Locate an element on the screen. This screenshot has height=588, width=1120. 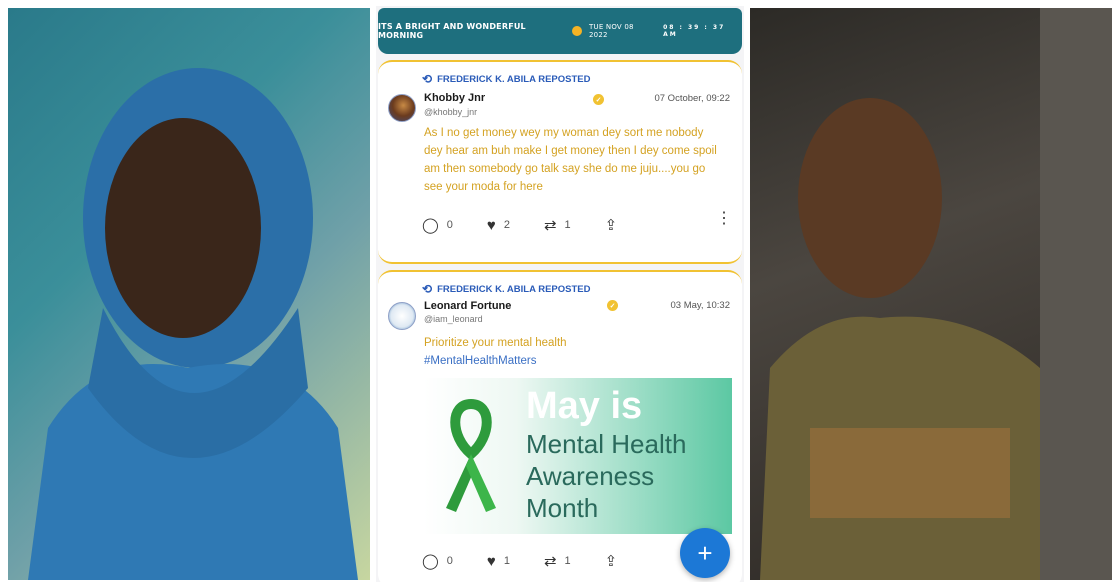
author-name: Khobby Jnr is located at coordinates (454, 98).